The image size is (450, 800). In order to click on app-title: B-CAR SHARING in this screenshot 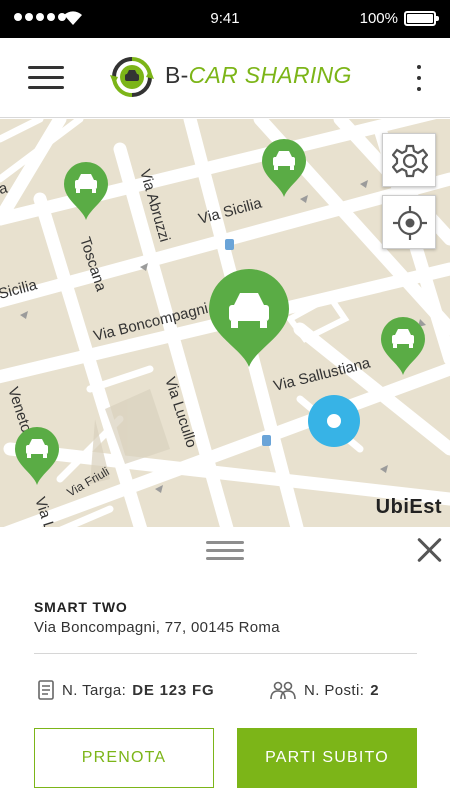, I will do `click(258, 75)`.